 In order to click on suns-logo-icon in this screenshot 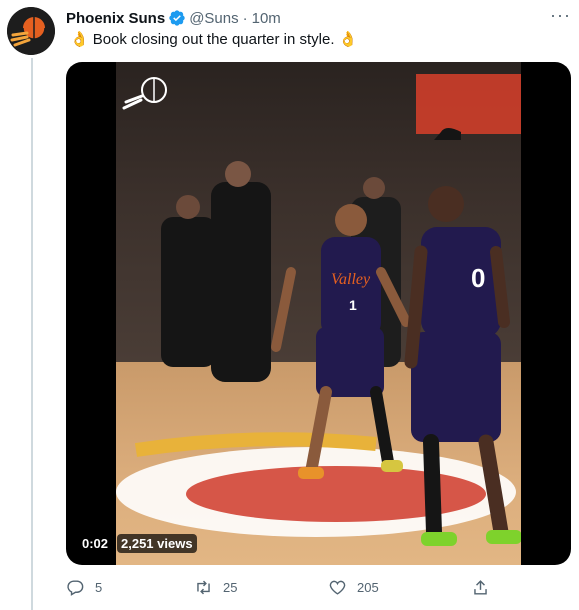, I will do `click(31, 31)`.